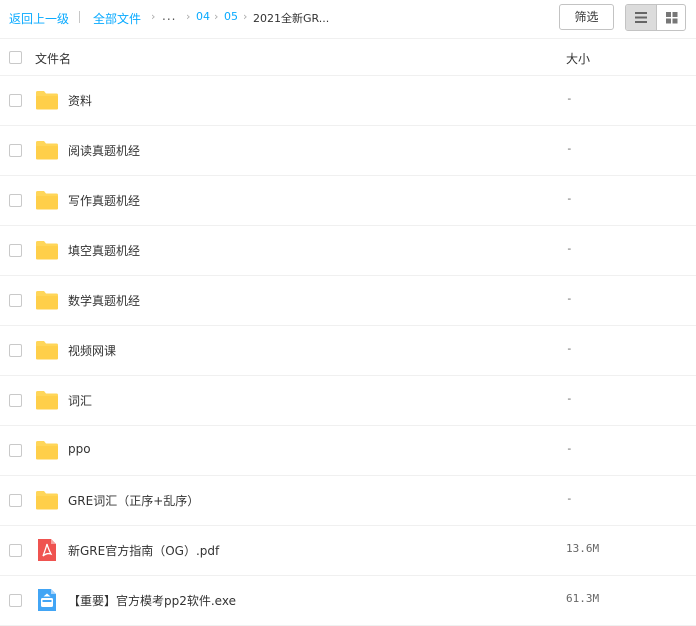  I want to click on table-row: 词汇 -, so click(348, 401).